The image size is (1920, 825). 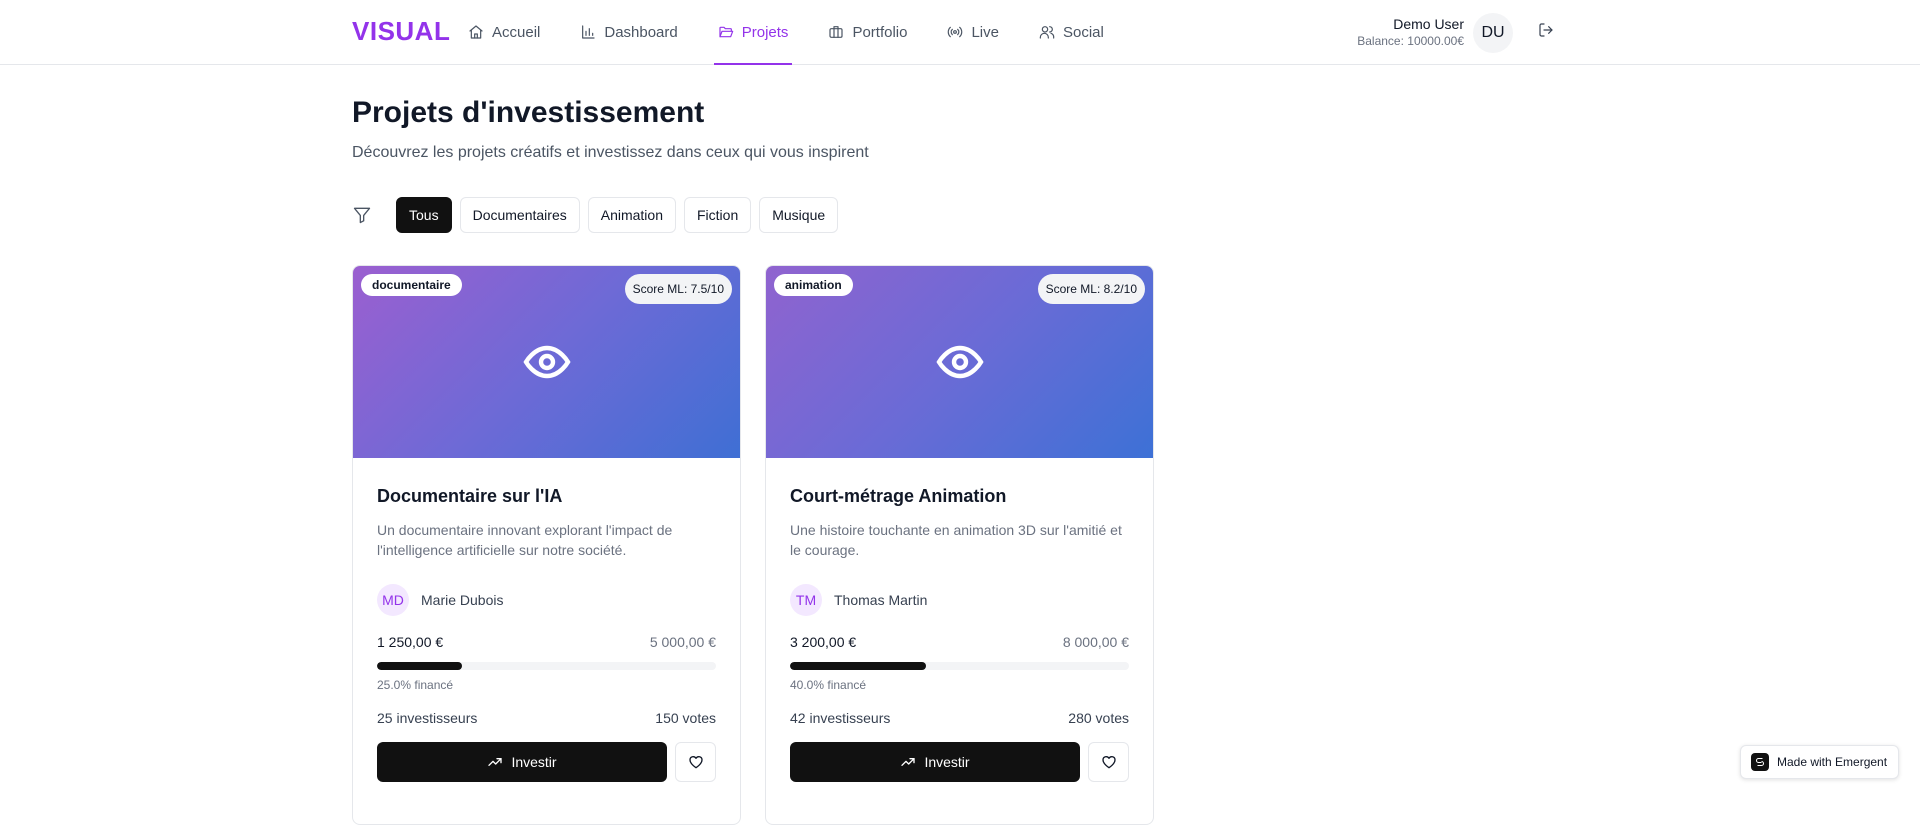 What do you see at coordinates (1083, 32) in the screenshot?
I see `nav-label-social: Social` at bounding box center [1083, 32].